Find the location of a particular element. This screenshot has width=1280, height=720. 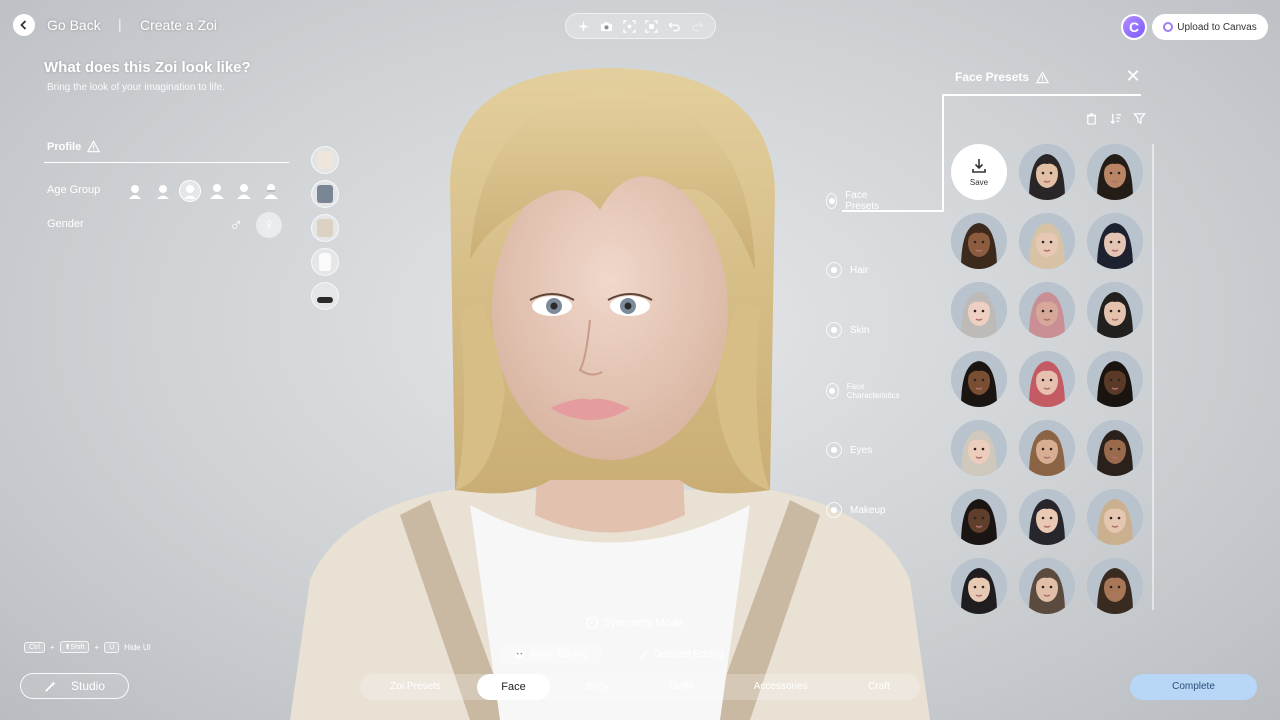

download-icon is located at coordinates (979, 165).